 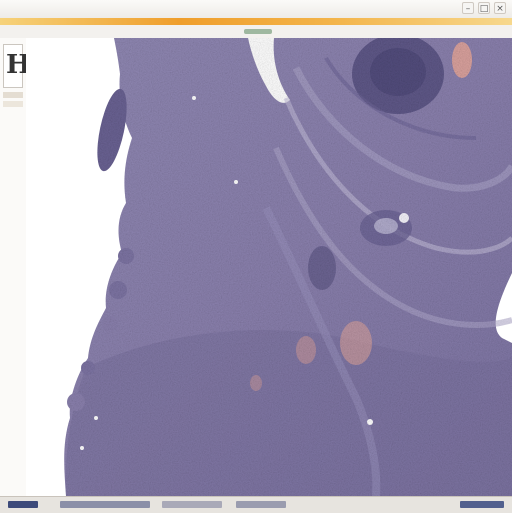 What do you see at coordinates (468, 8) in the screenshot?
I see `minimize-button: –` at bounding box center [468, 8].